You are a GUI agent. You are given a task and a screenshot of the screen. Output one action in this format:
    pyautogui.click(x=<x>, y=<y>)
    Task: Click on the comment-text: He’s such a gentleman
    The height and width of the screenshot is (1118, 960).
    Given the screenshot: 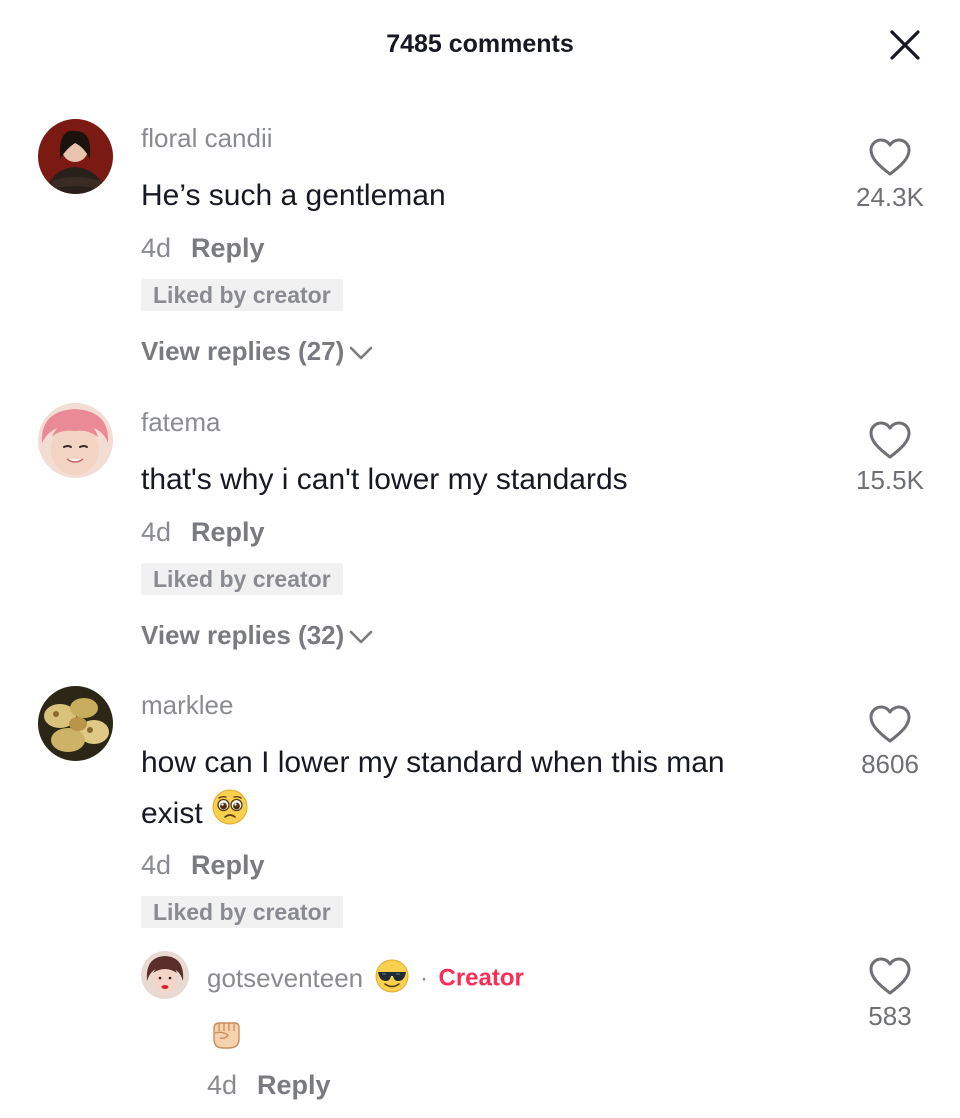 What is the action you would take?
    pyautogui.click(x=293, y=195)
    